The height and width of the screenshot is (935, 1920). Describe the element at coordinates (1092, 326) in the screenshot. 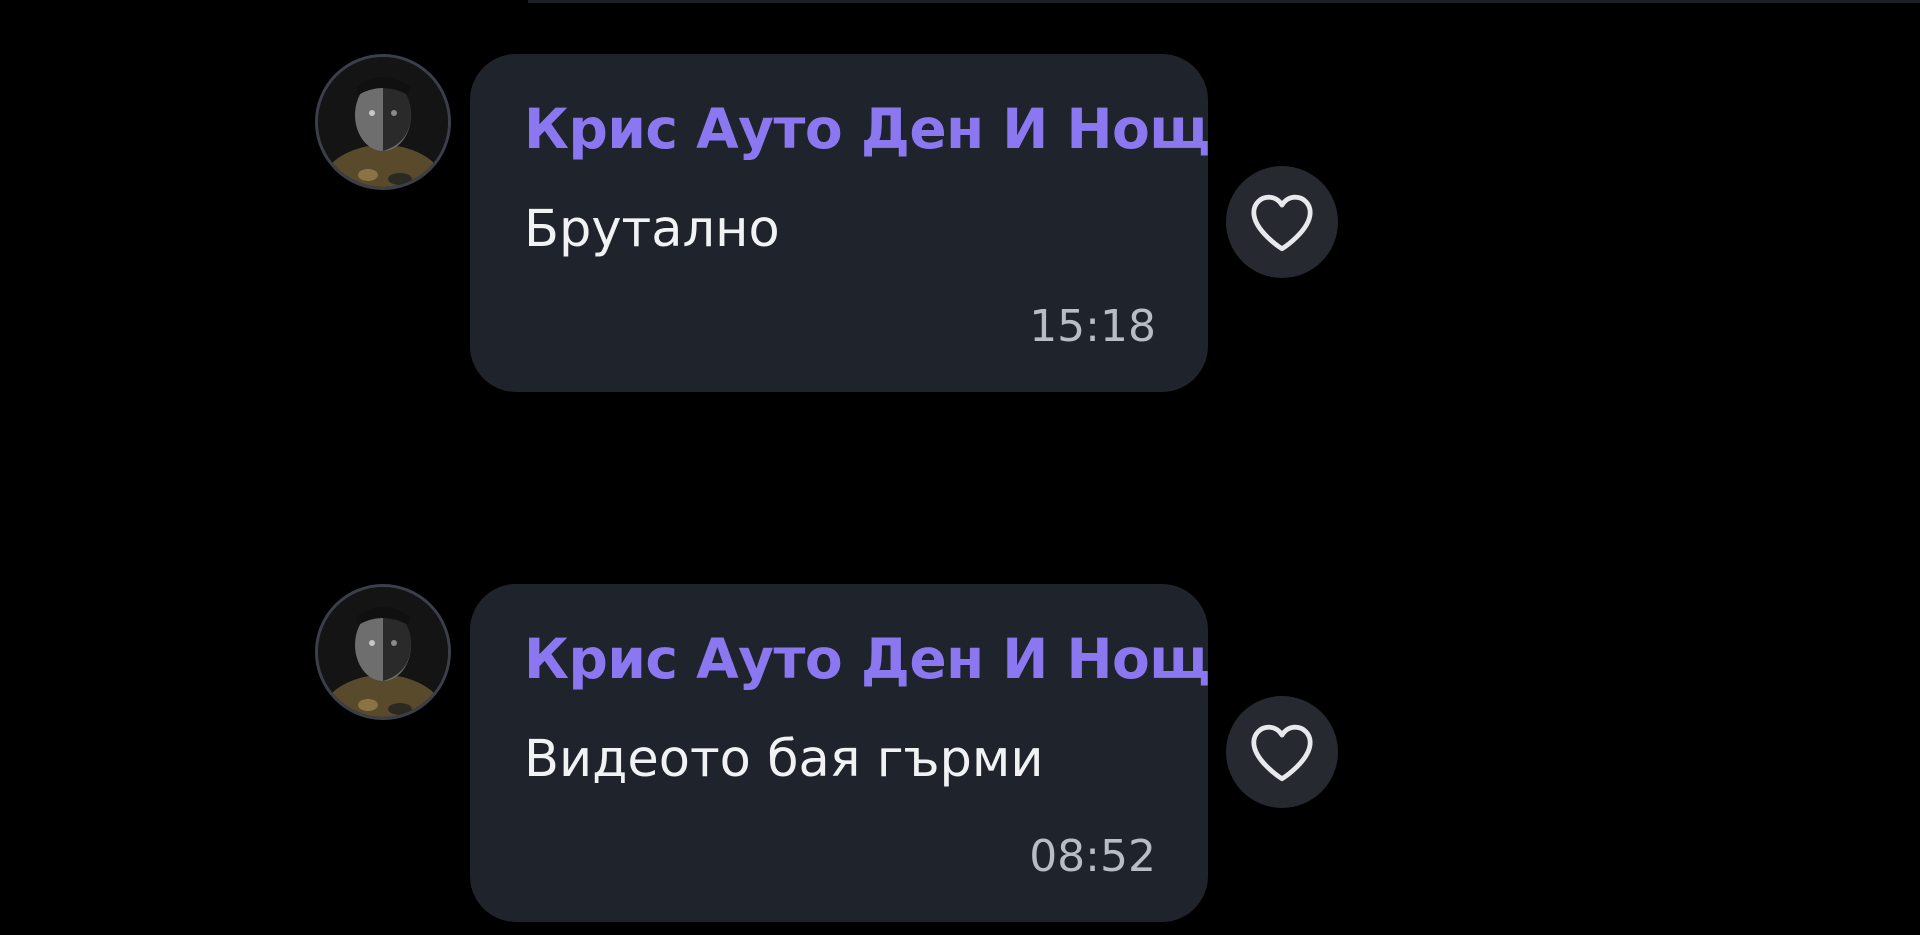

I see `message-time: 15:18` at that location.